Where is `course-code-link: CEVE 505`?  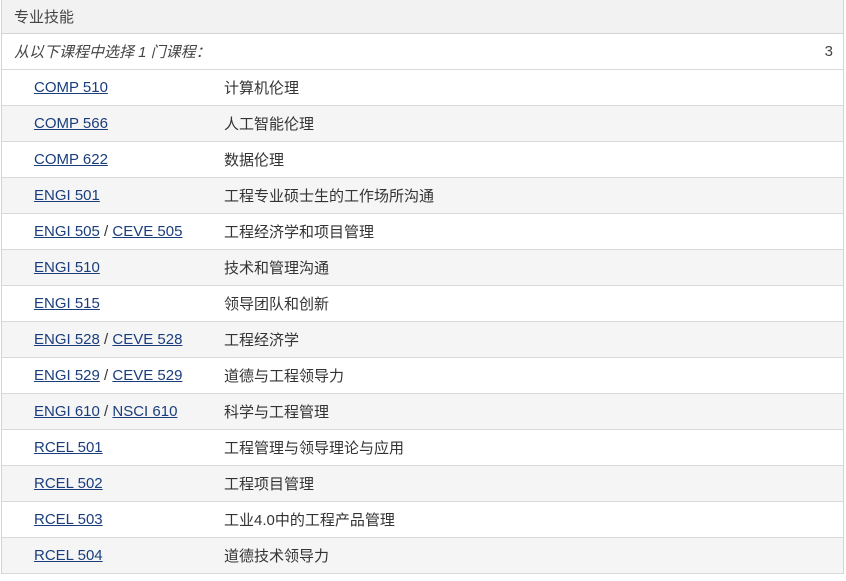 course-code-link: CEVE 505 is located at coordinates (147, 231).